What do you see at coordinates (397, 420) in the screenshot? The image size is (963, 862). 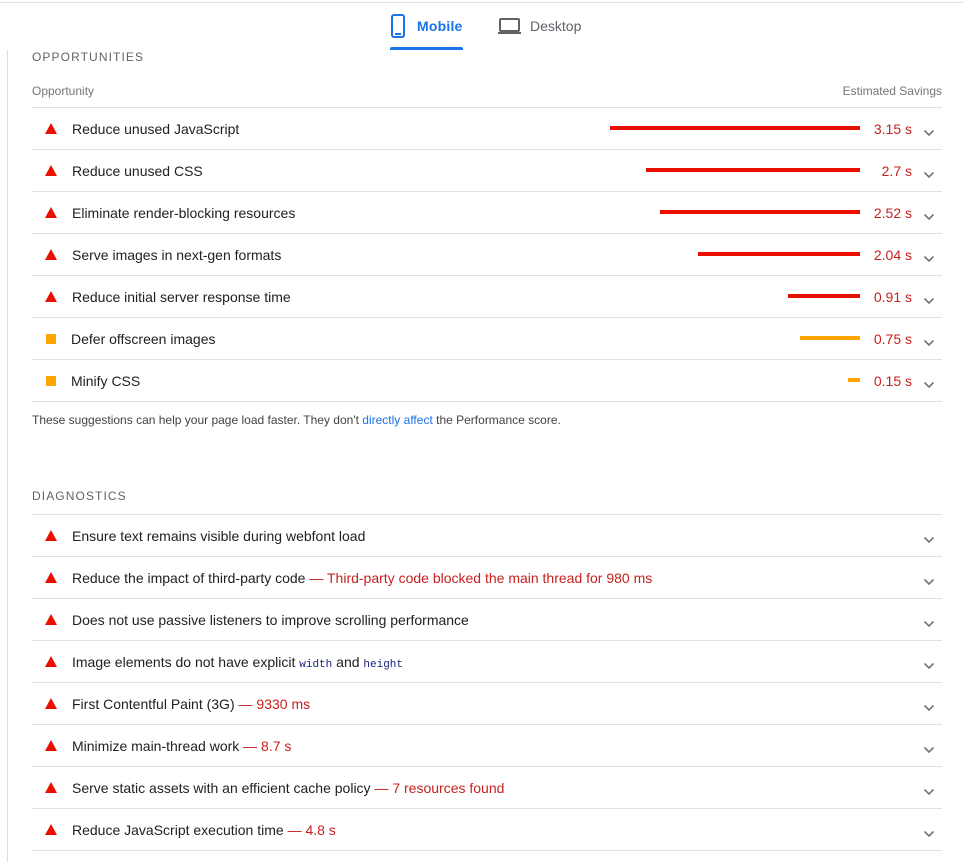 I see `directly-affect-link: directly affect` at bounding box center [397, 420].